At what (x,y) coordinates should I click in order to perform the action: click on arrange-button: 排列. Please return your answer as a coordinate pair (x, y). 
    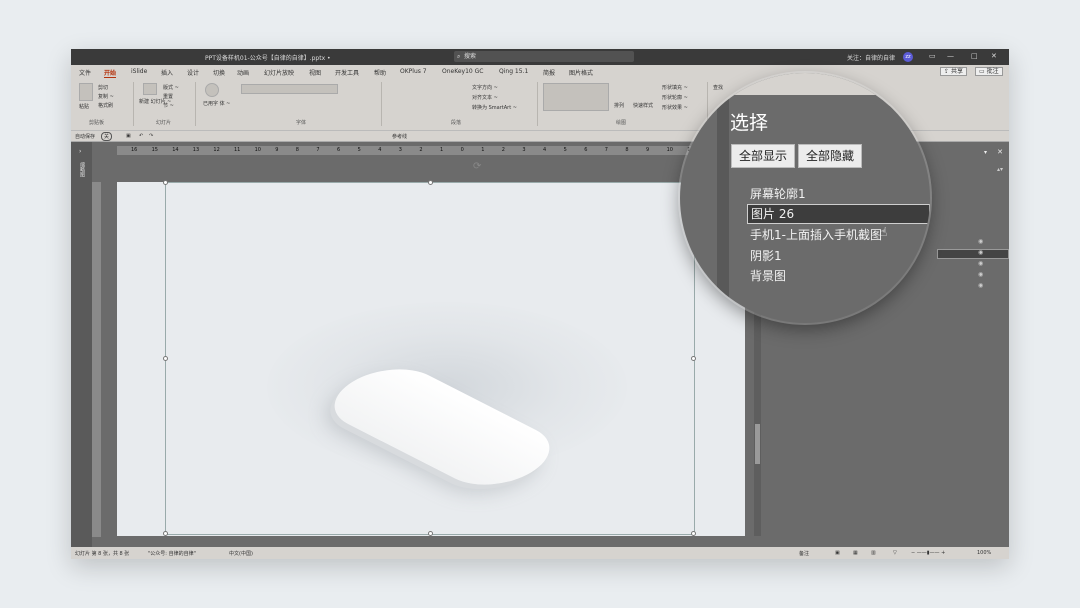
    Looking at the image, I should click on (619, 105).